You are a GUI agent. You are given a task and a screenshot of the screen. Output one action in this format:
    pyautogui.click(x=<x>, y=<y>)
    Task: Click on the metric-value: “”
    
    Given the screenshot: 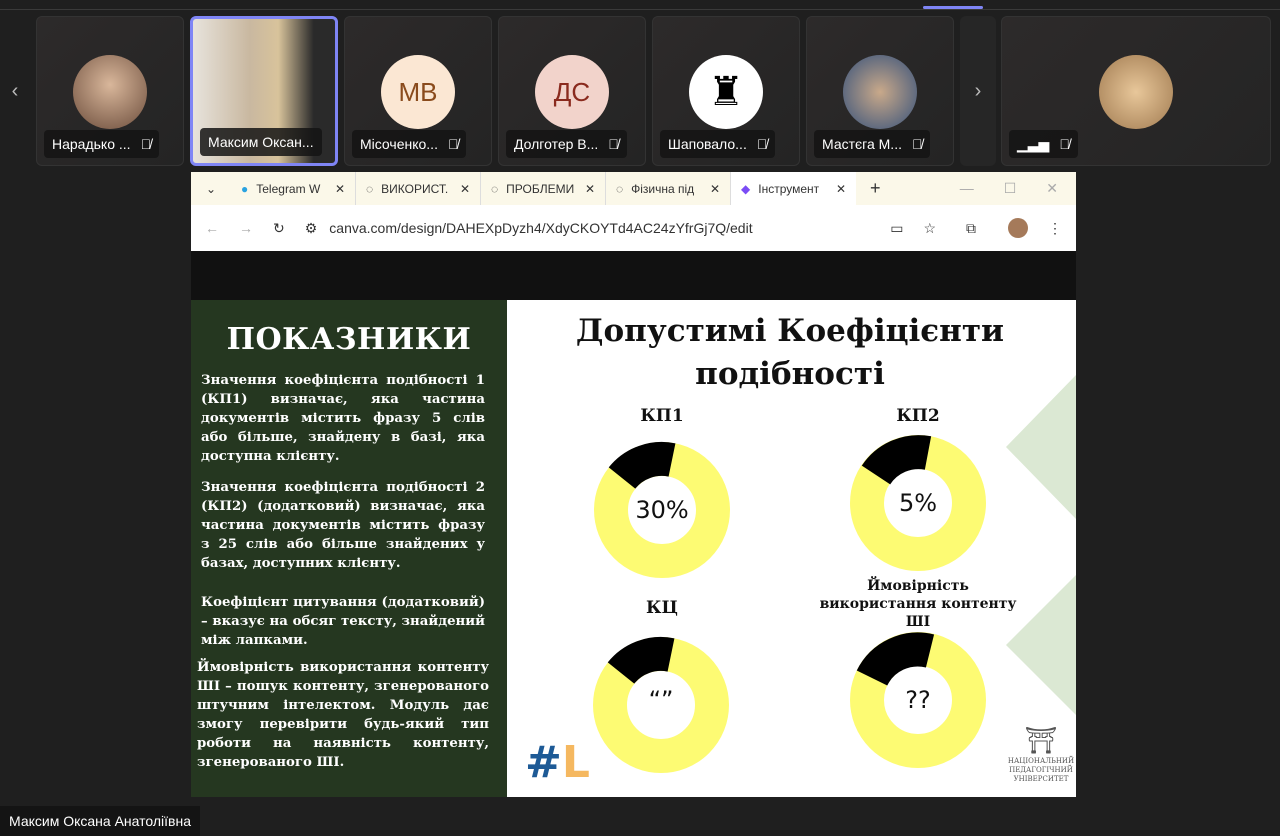 What is the action you would take?
    pyautogui.click(x=661, y=700)
    